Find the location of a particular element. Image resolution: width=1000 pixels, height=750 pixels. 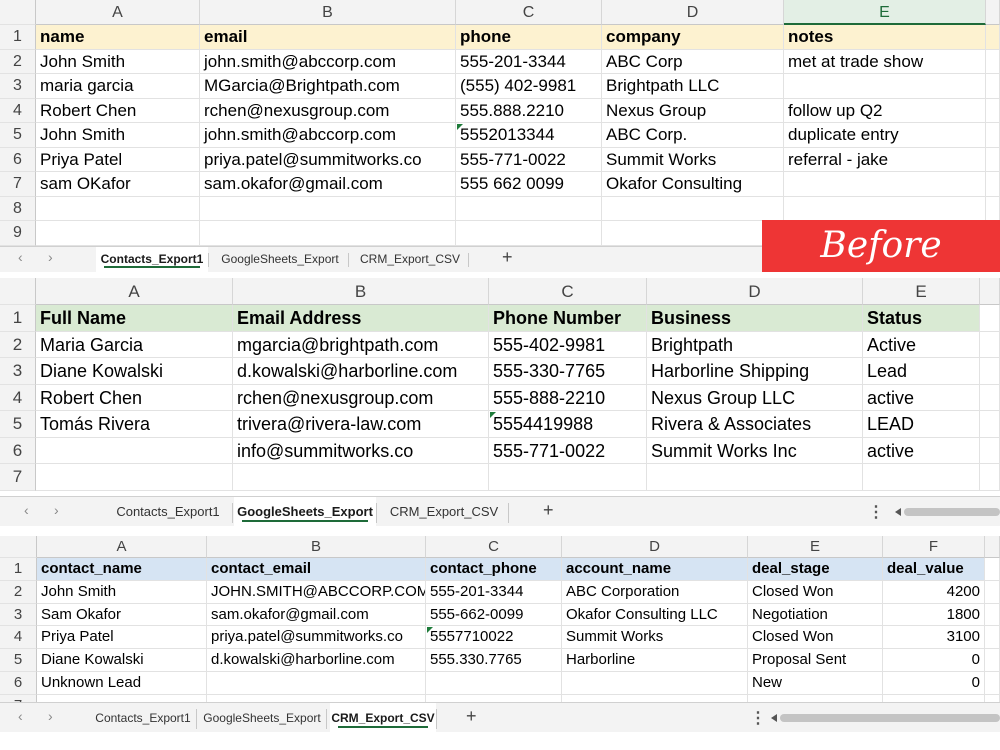

table-cell: Unknown Lead is located at coordinates (122, 683).